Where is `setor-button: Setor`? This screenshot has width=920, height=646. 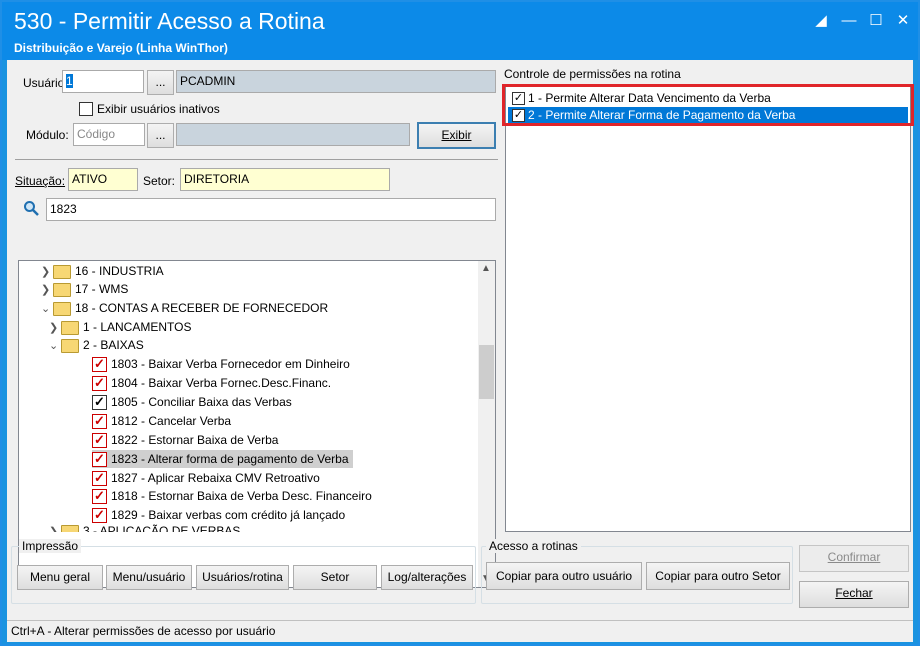 setor-button: Setor is located at coordinates (335, 577).